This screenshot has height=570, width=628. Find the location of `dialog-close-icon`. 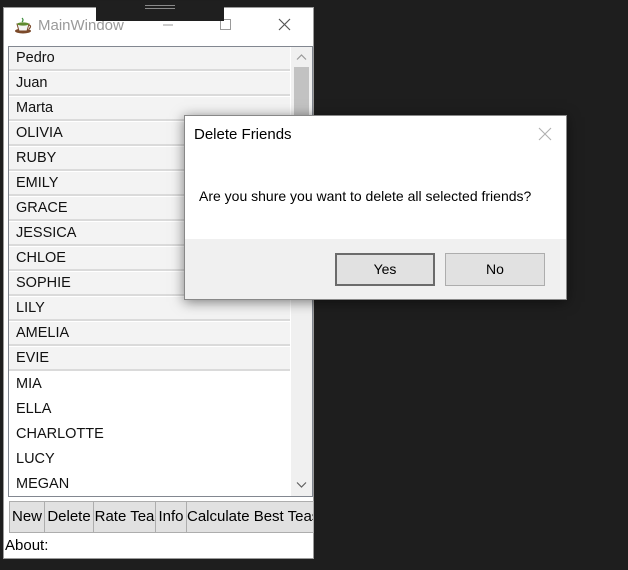

dialog-close-icon is located at coordinates (545, 134).